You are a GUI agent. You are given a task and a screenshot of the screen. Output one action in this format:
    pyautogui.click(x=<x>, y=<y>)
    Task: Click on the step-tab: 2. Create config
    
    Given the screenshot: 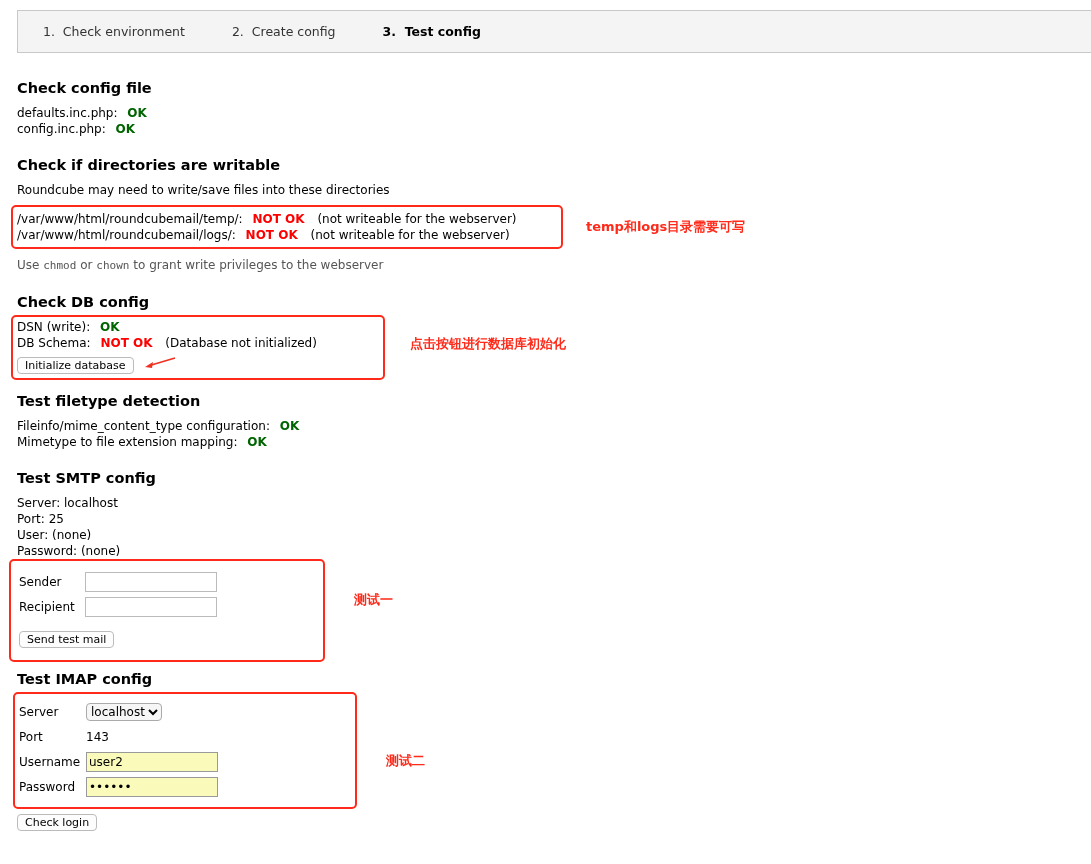 What is the action you would take?
    pyautogui.click(x=283, y=31)
    